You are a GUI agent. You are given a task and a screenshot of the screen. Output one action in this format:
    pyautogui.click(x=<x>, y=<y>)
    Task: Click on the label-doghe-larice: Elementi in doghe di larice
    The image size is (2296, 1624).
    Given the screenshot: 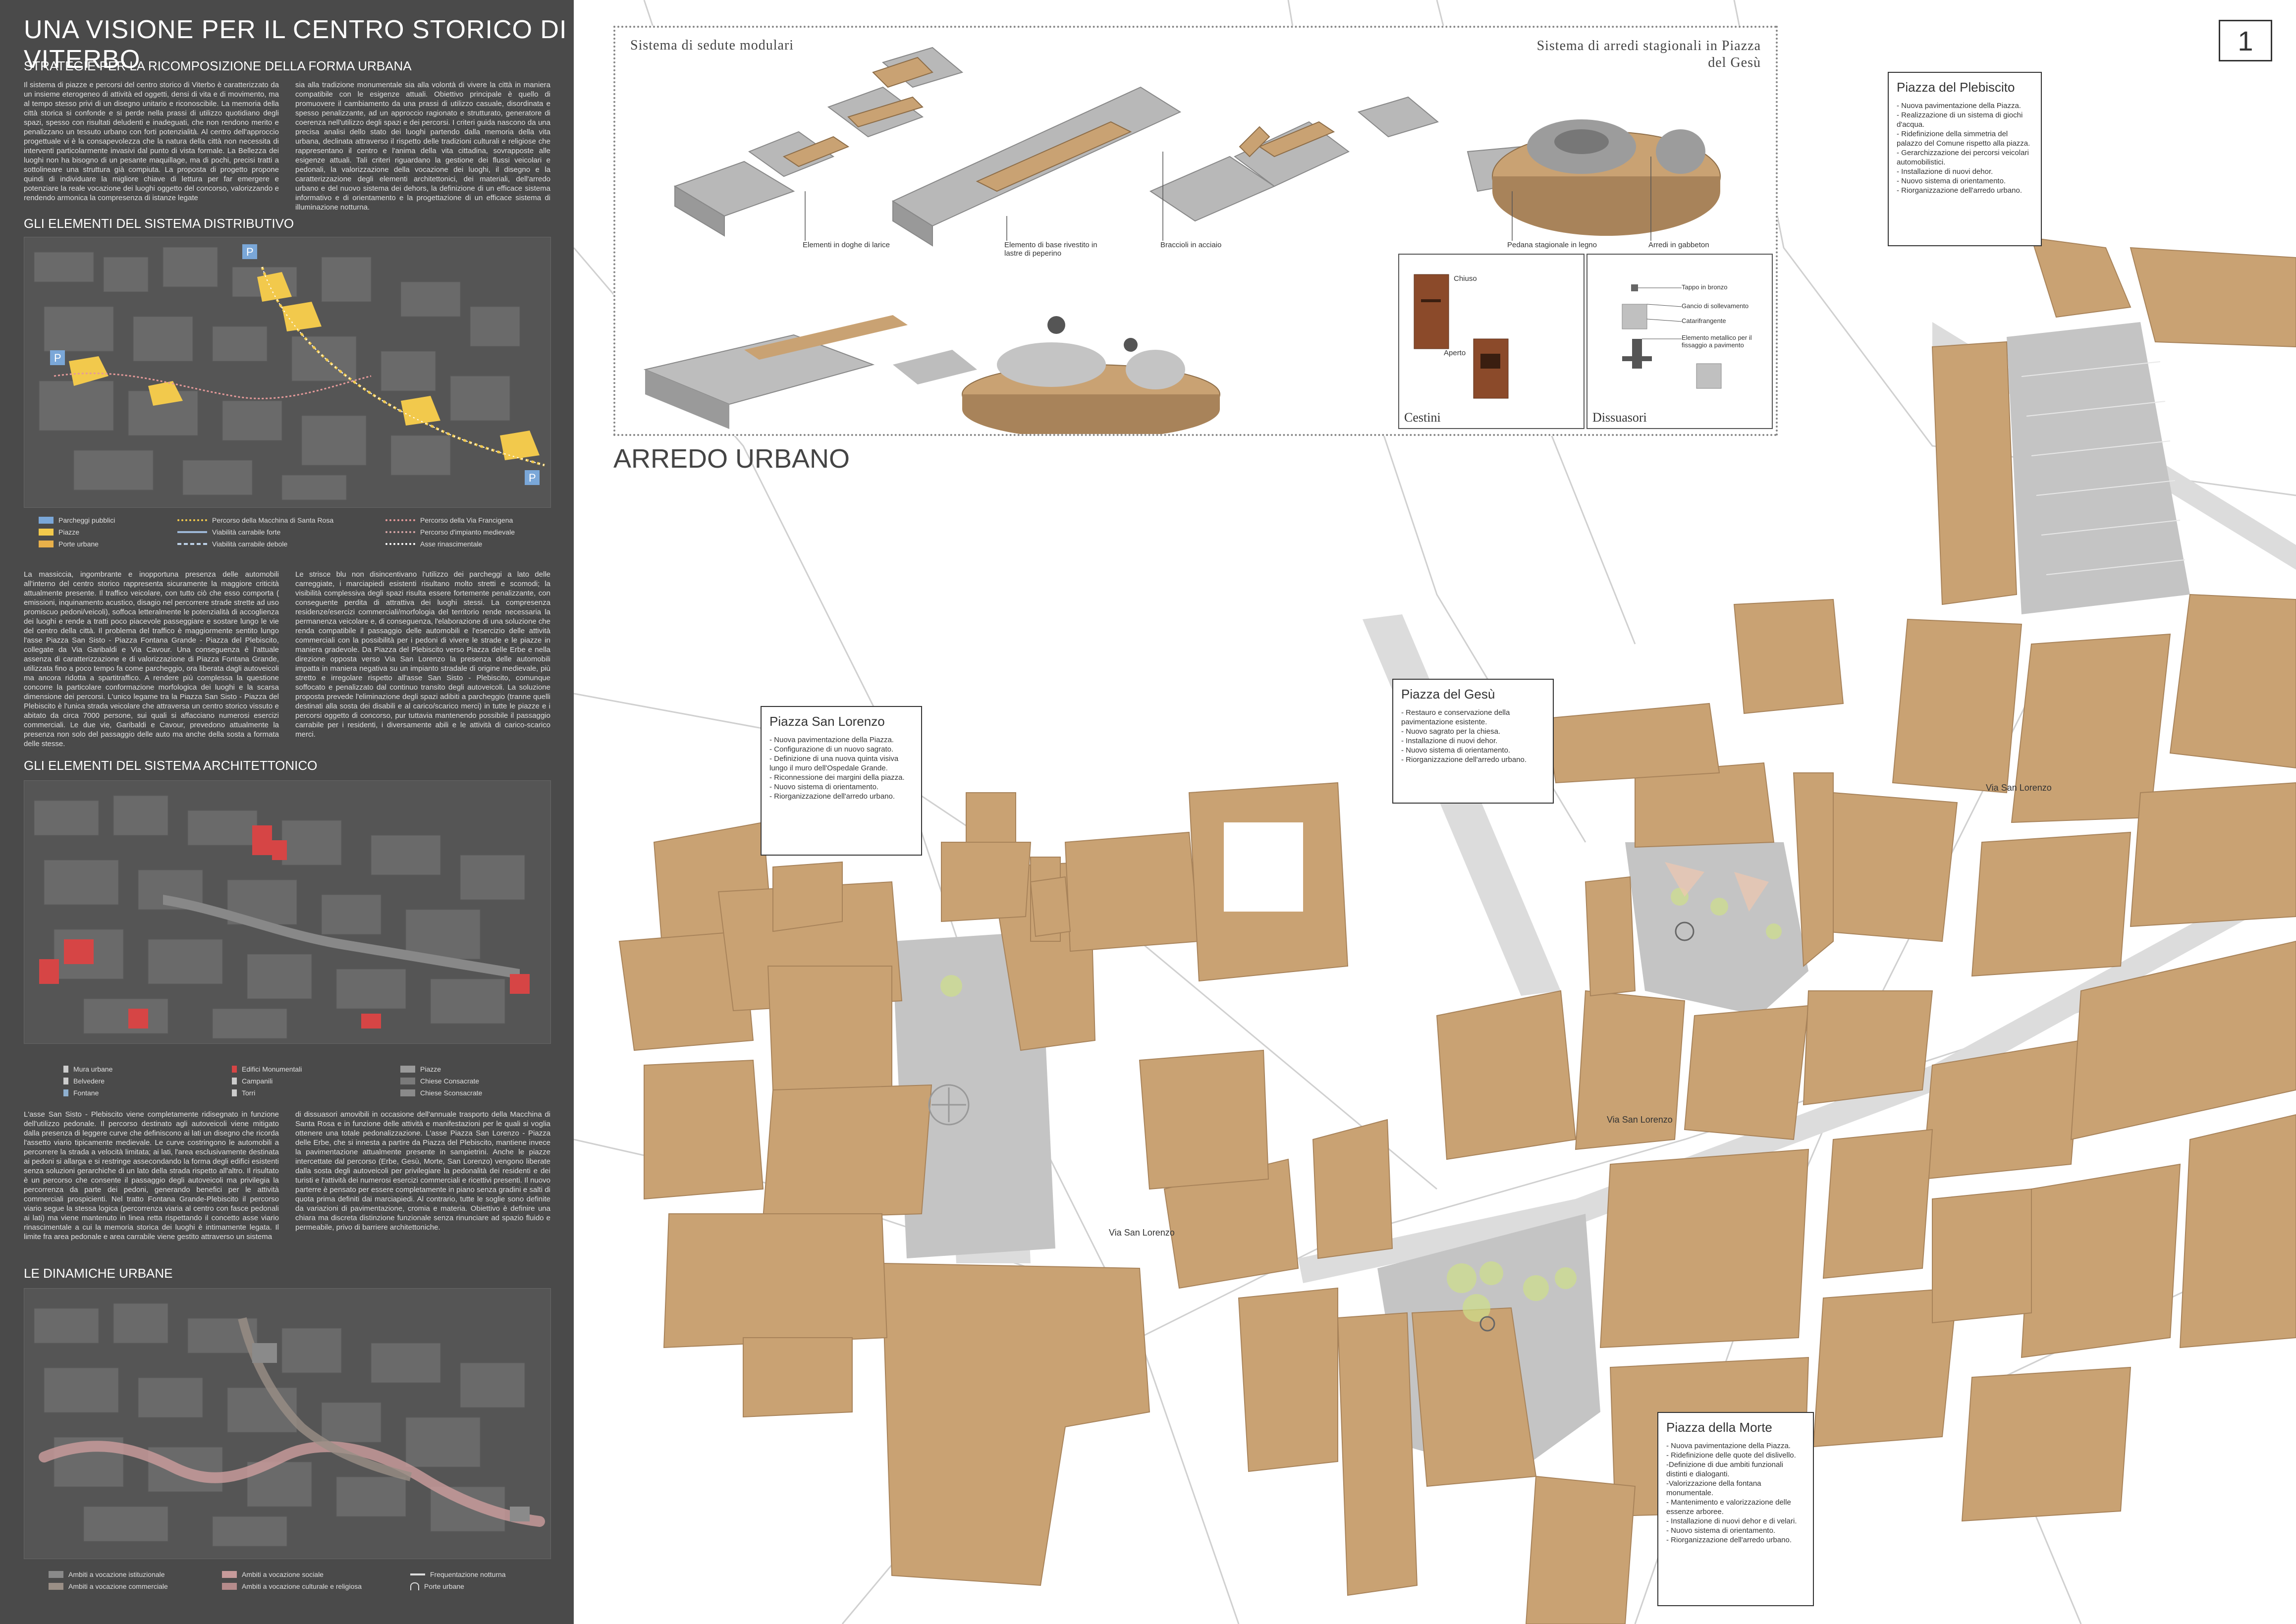 What is the action you would take?
    pyautogui.click(x=846, y=245)
    